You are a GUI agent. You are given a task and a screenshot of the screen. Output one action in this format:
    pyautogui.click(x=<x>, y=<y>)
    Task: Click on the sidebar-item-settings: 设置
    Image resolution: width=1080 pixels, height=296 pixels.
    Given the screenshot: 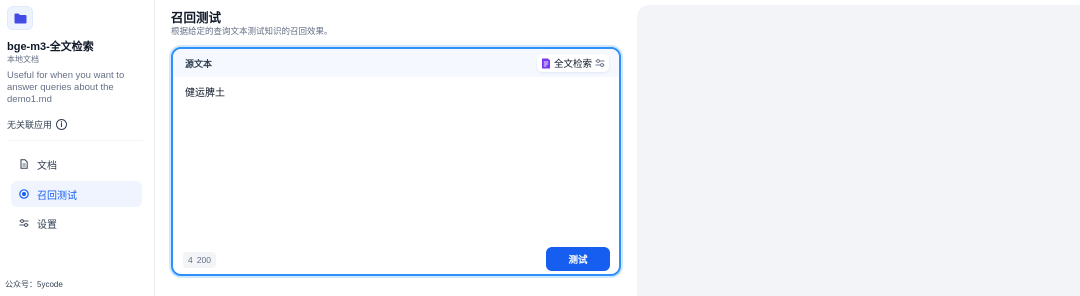 What is the action you would take?
    pyautogui.click(x=76, y=223)
    